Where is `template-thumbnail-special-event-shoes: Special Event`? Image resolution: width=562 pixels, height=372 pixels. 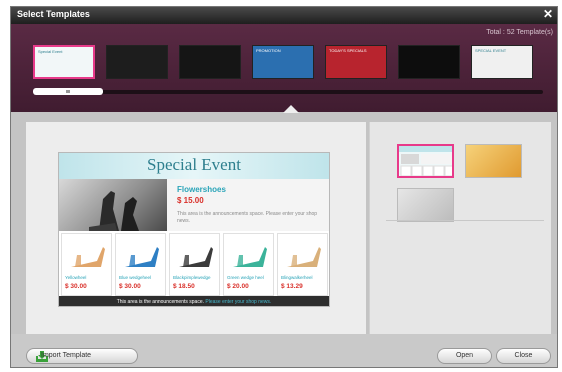
template-thumbnail-special-event-shoes: Special Event is located at coordinates (64, 62).